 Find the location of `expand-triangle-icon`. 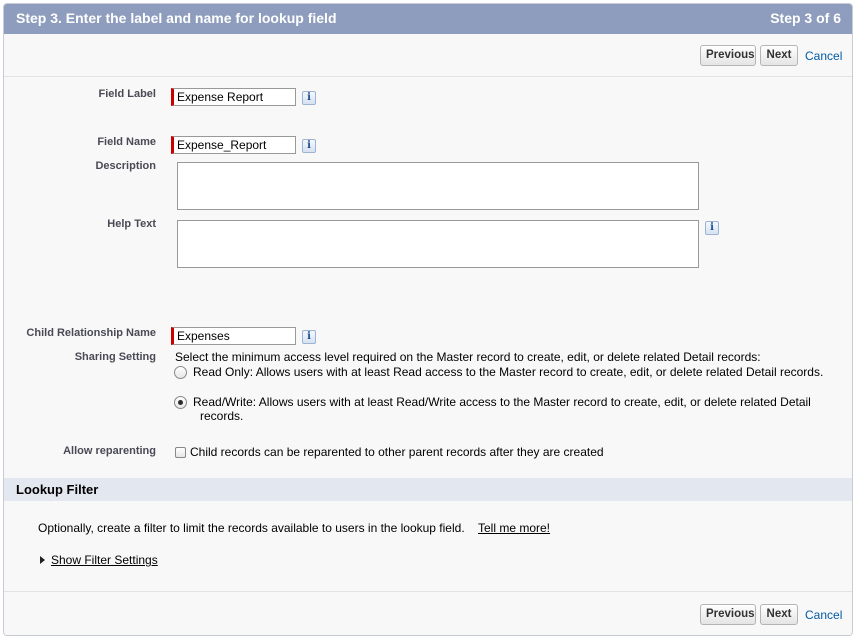

expand-triangle-icon is located at coordinates (42, 560).